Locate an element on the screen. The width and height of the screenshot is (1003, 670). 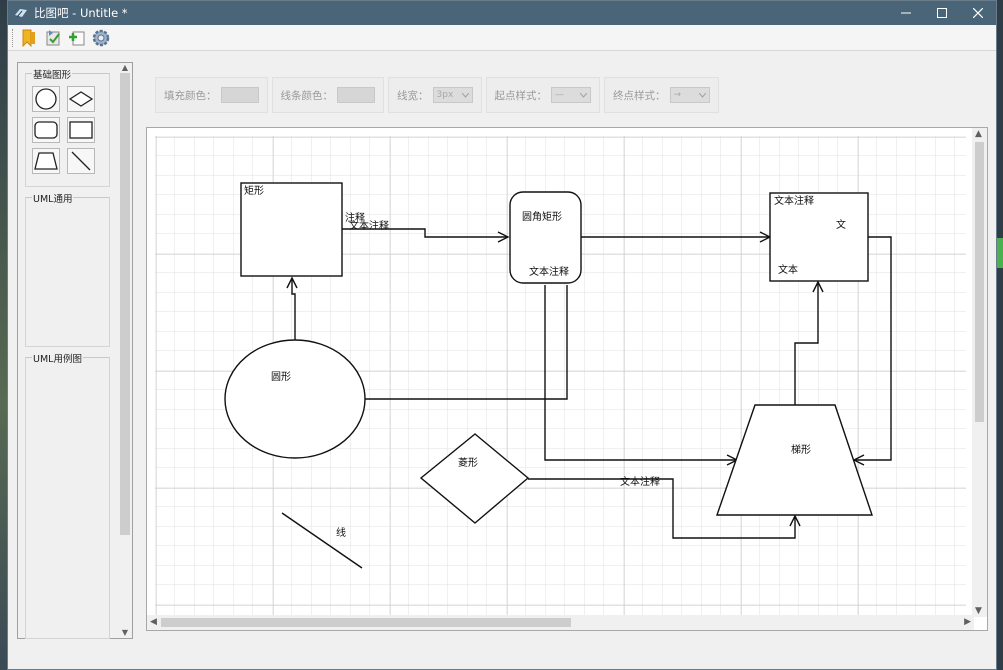
rect-label: 矩形 is located at coordinates (254, 190).